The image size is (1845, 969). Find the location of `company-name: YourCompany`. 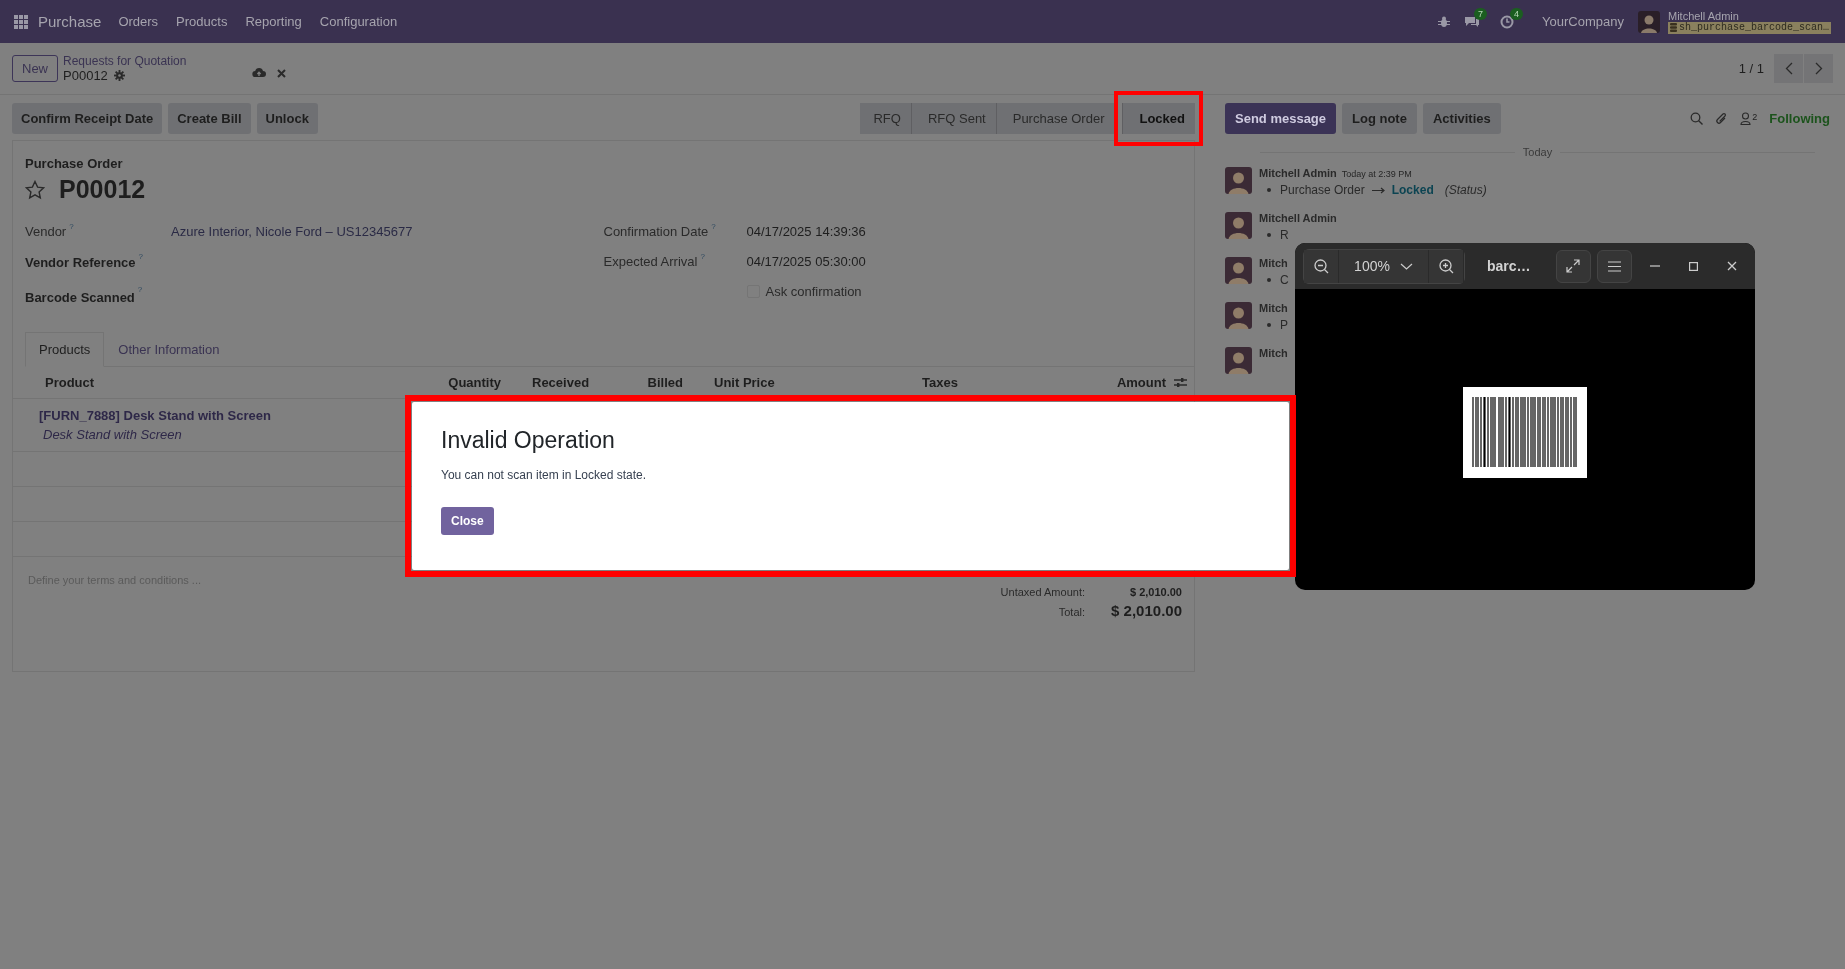

company-name: YourCompany is located at coordinates (1583, 21).